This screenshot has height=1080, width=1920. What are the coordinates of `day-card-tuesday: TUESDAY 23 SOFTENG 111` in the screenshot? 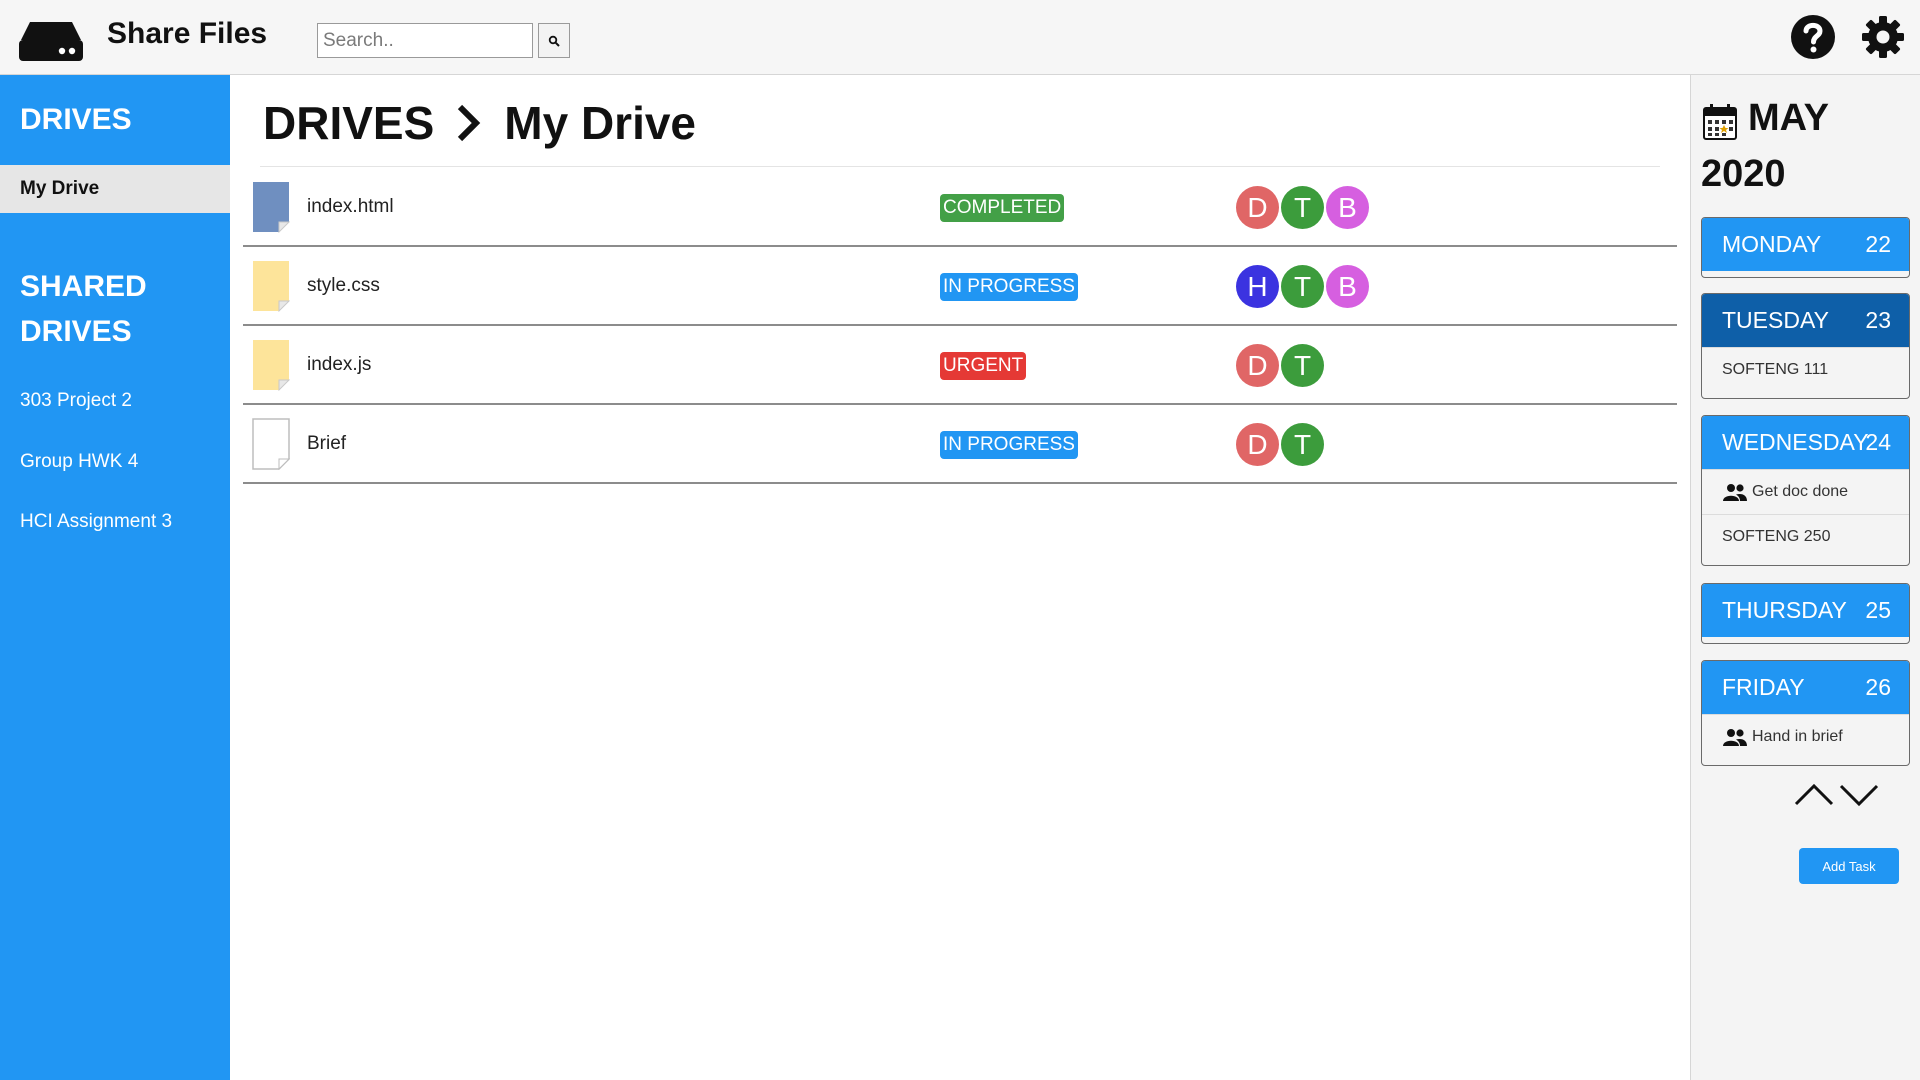 It's located at (1805, 346).